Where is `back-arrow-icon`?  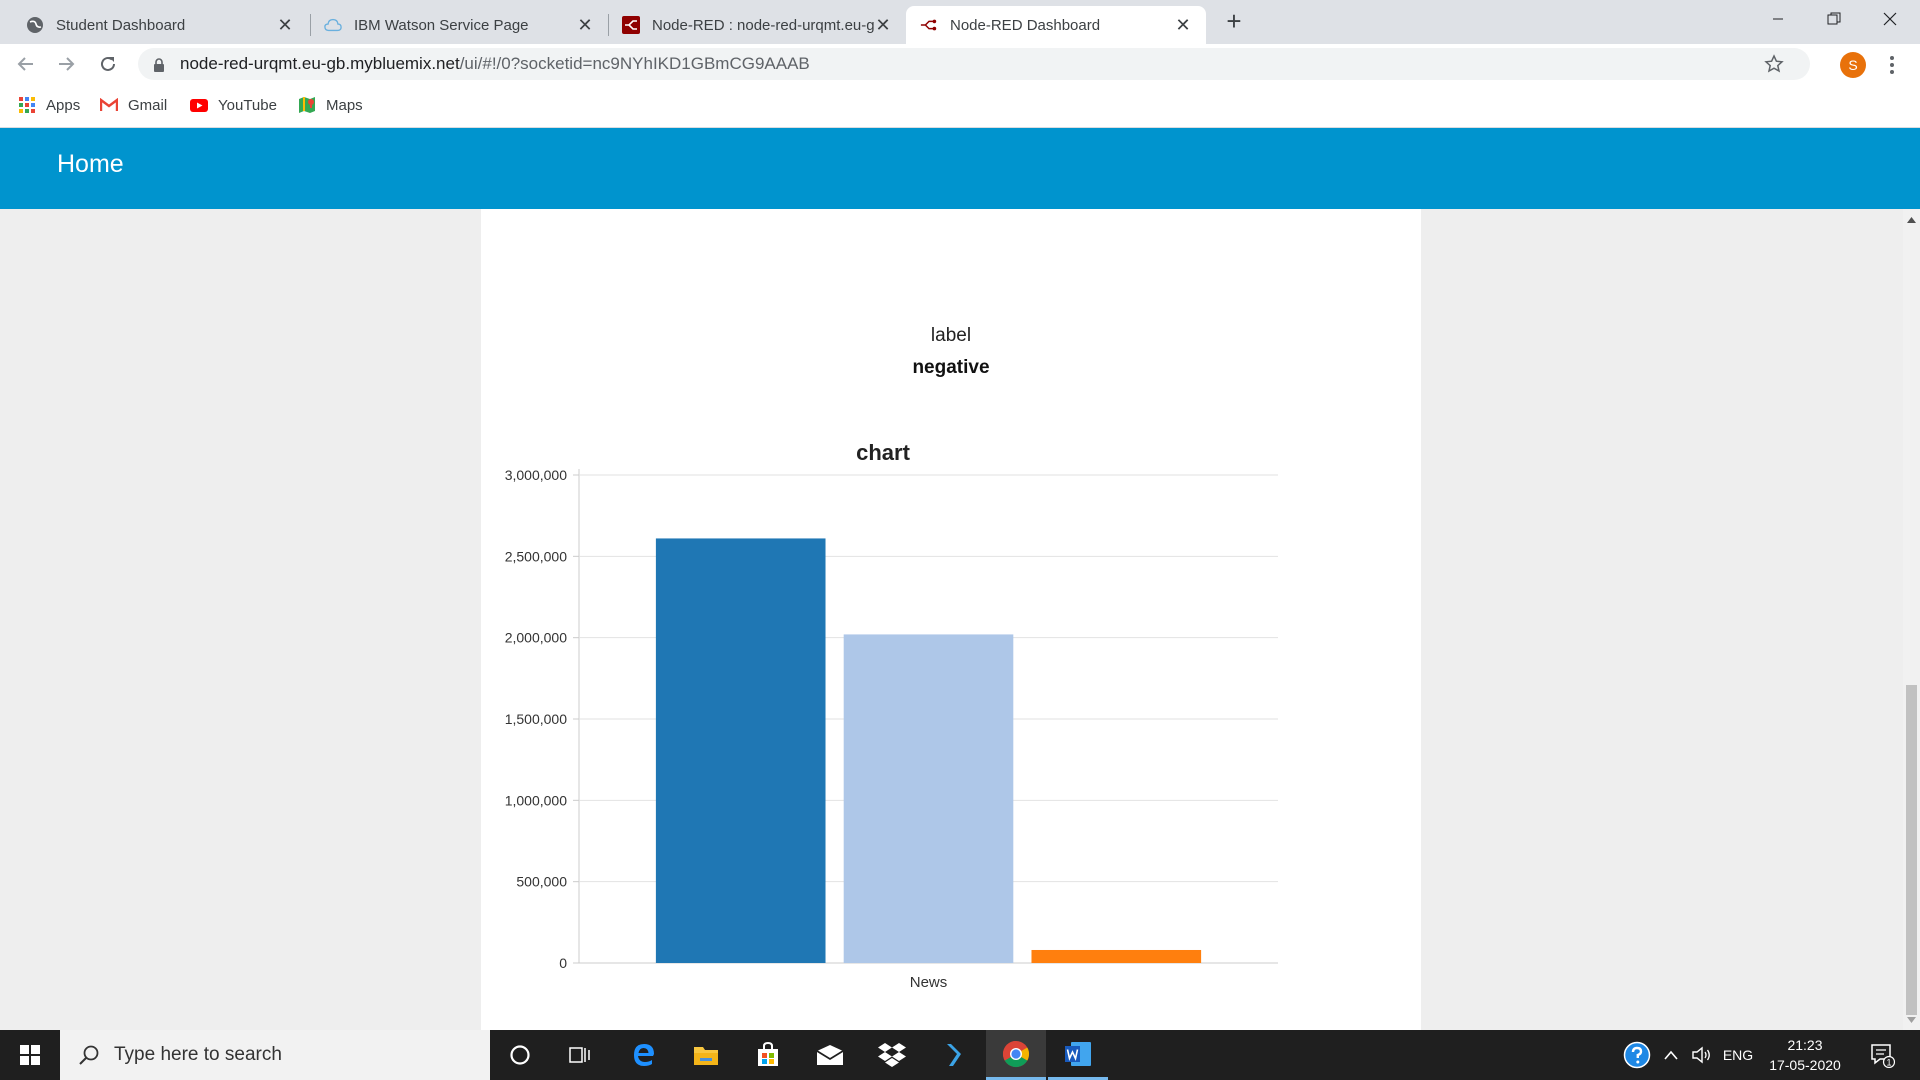
back-arrow-icon is located at coordinates (26, 64).